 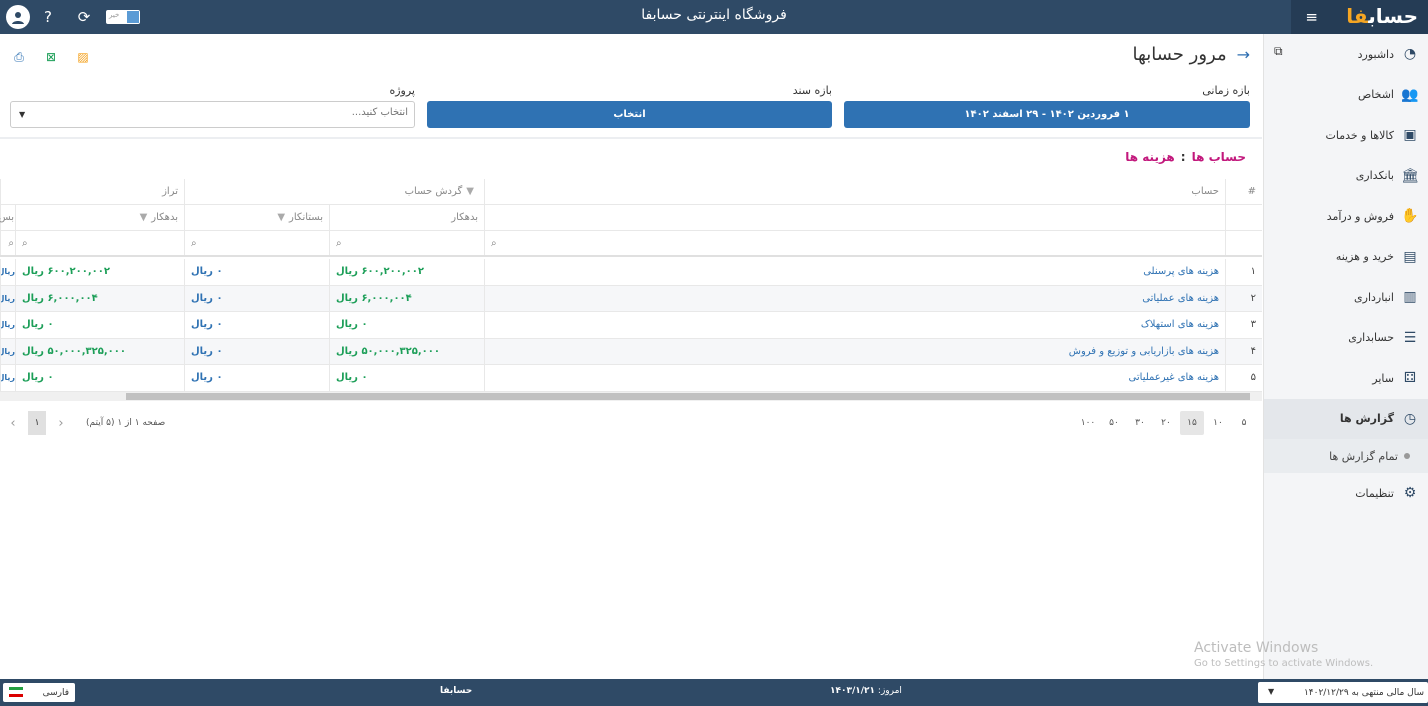 What do you see at coordinates (1243, 272) in the screenshot?
I see `row-num: ۱` at bounding box center [1243, 272].